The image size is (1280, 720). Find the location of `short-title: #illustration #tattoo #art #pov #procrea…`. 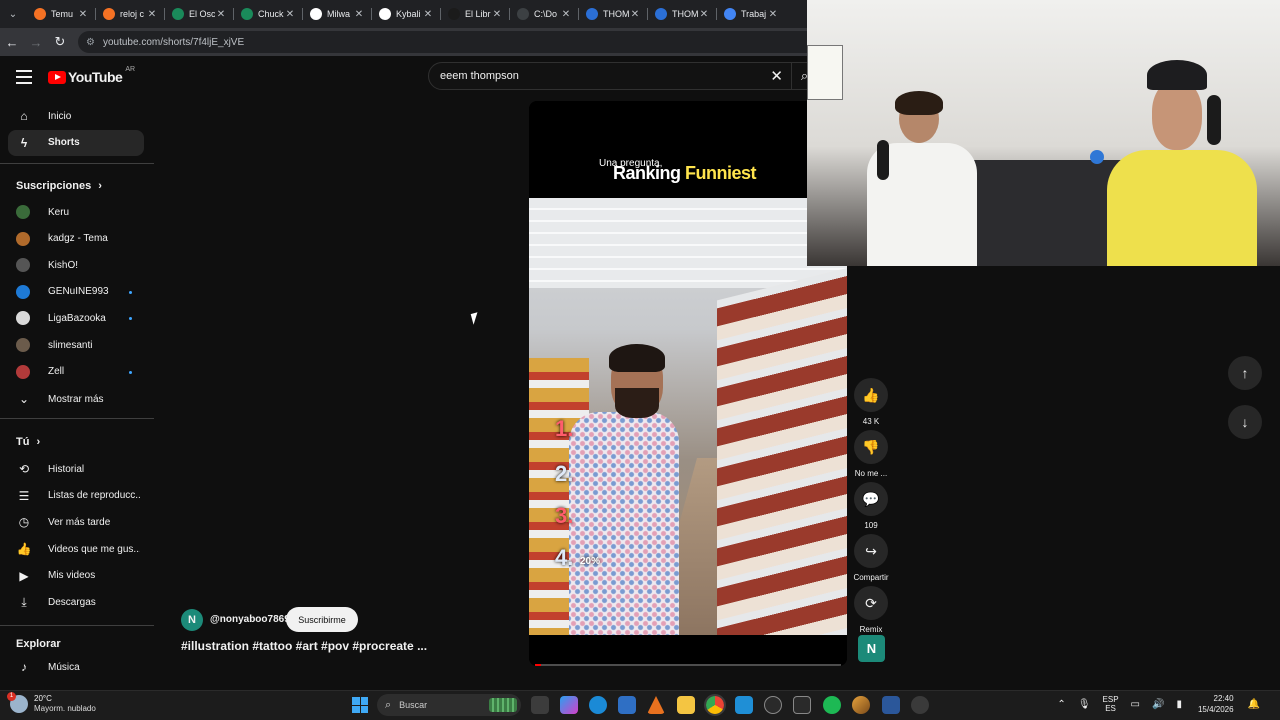

short-title: #illustration #tattoo #art #pov #procrea… is located at coordinates (304, 646).